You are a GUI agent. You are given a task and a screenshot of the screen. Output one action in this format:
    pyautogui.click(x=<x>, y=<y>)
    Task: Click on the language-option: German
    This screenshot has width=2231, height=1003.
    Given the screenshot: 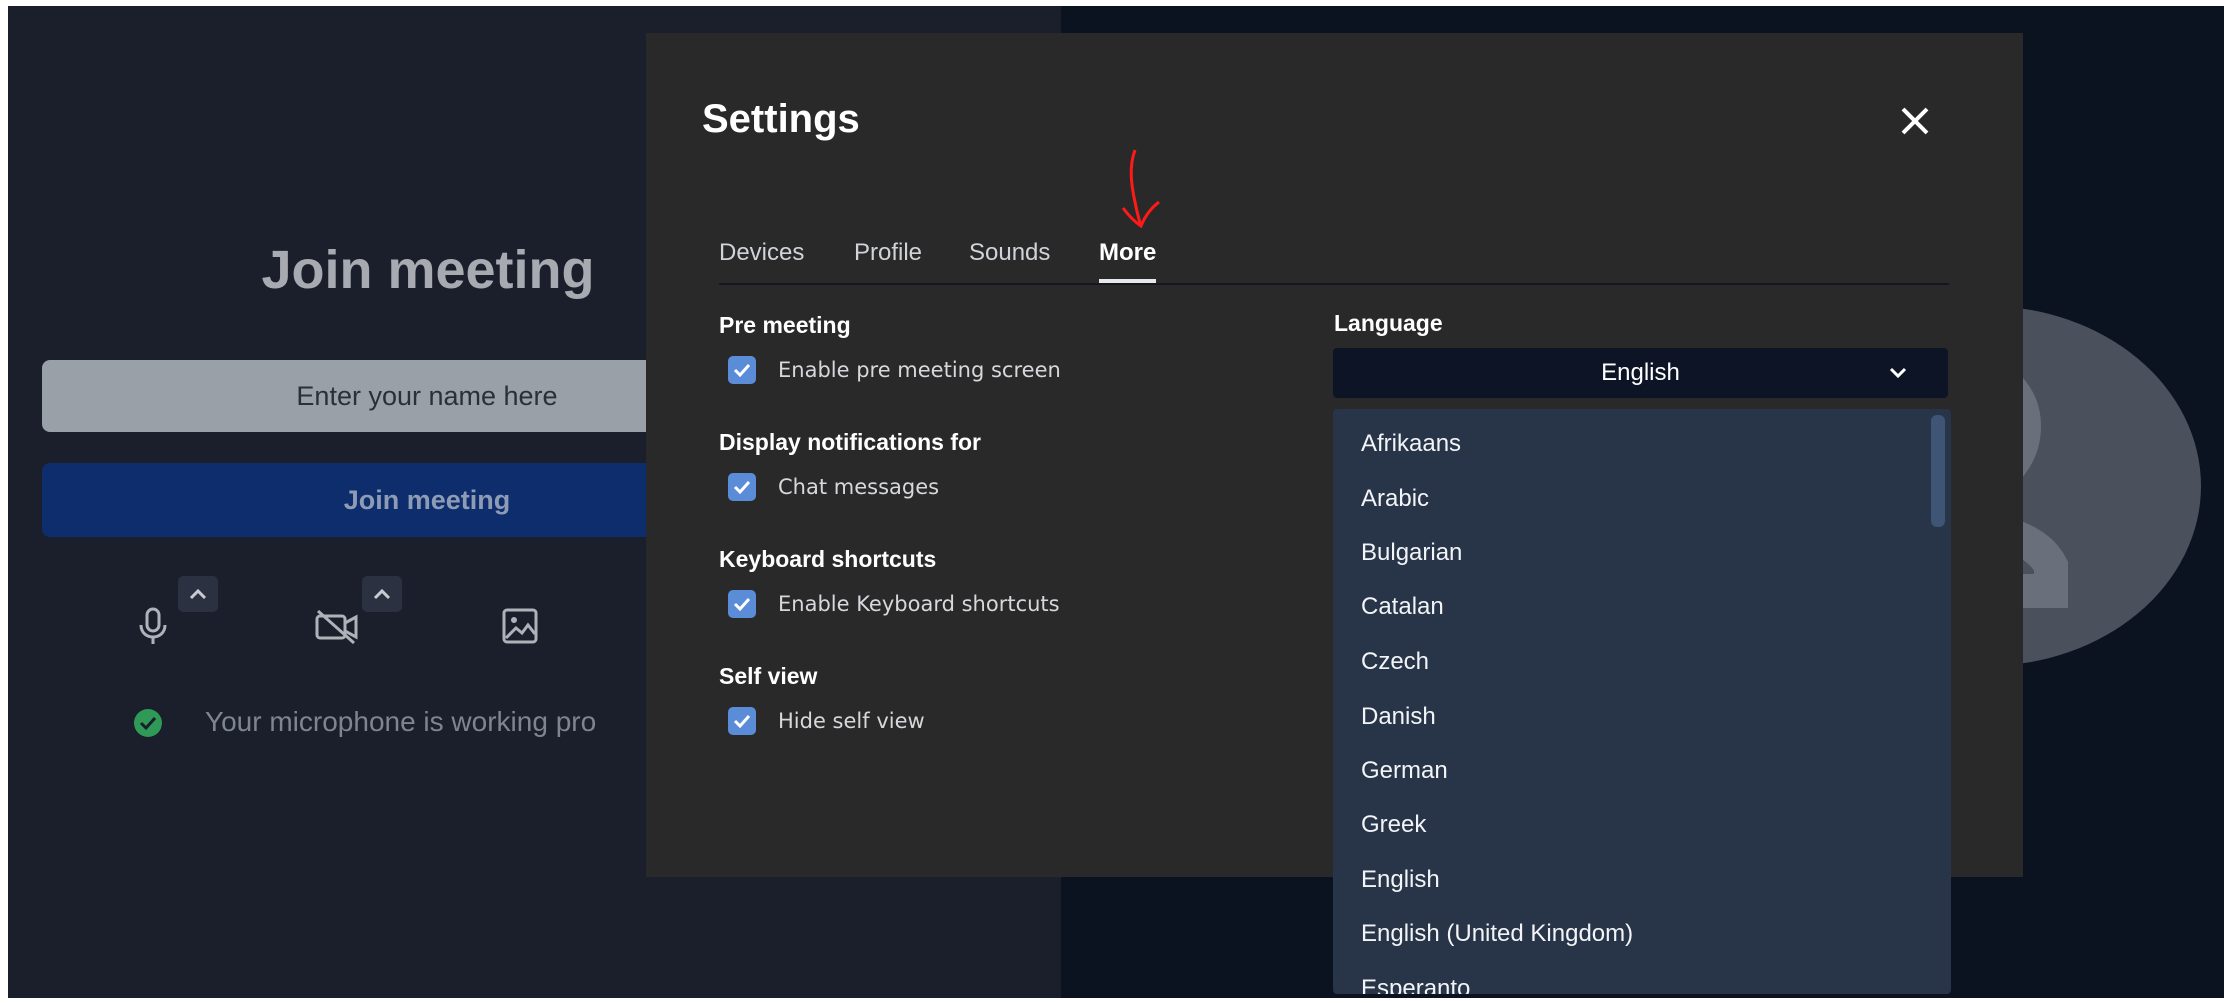 What is the action you would take?
    pyautogui.click(x=1404, y=771)
    